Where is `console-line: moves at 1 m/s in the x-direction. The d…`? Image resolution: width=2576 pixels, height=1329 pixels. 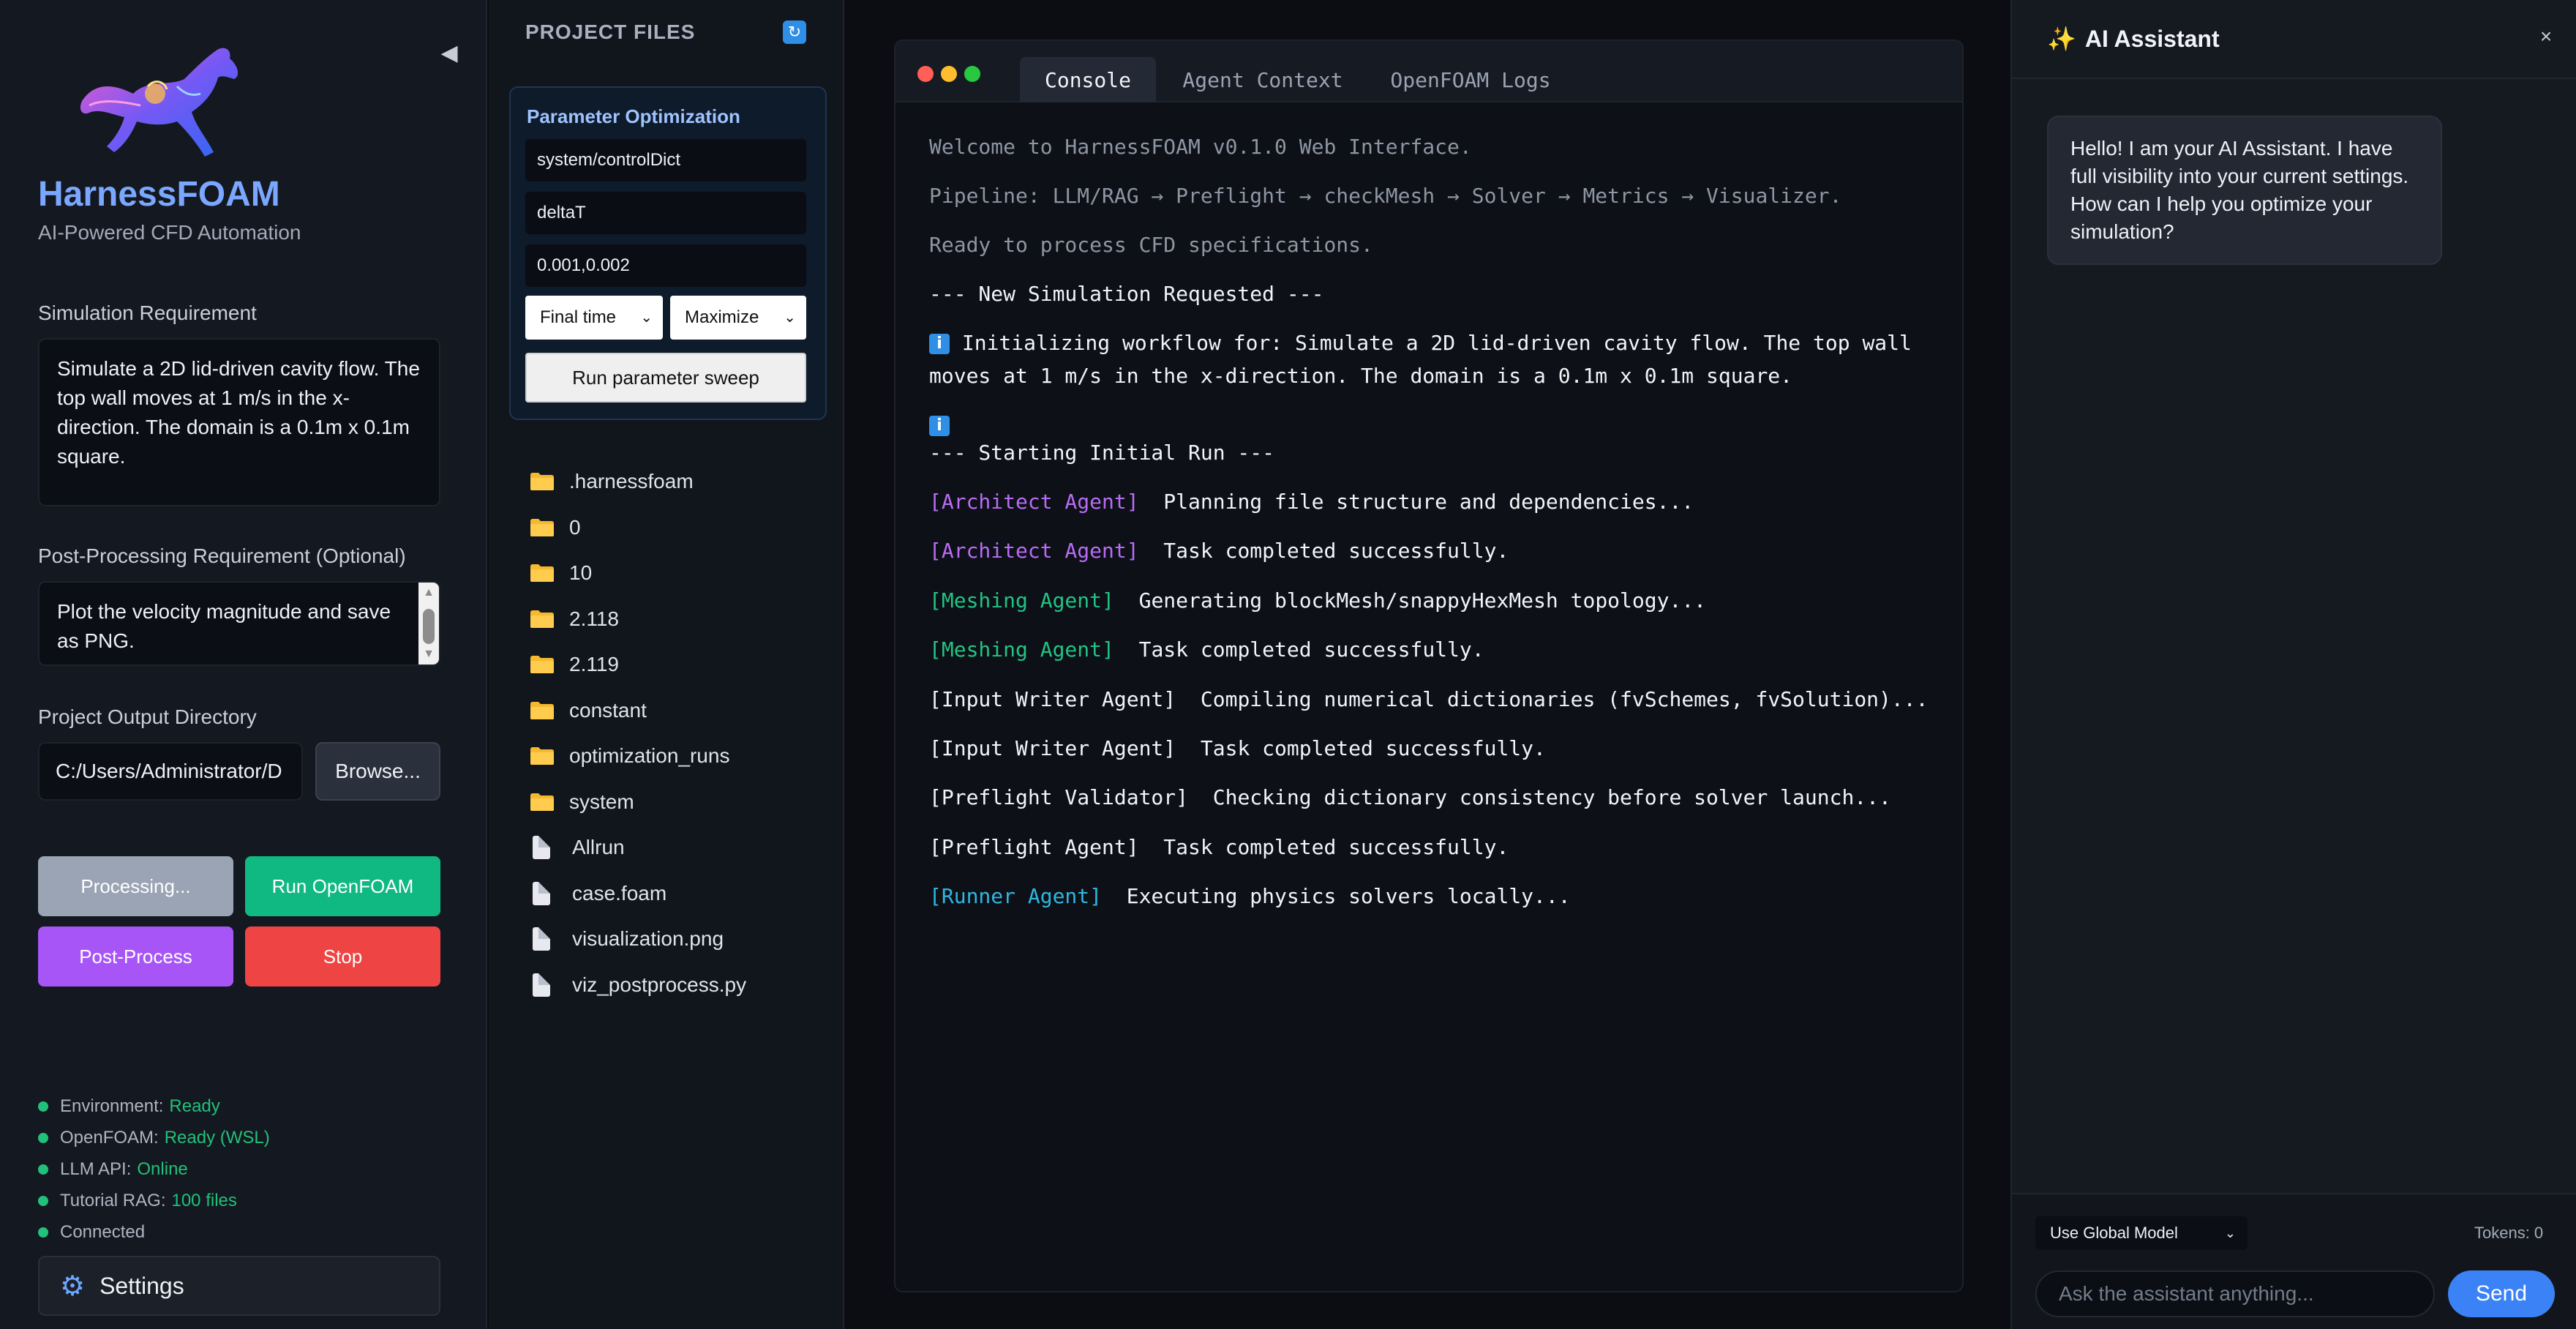
console-line: moves at 1 m/s in the x-direction. The d… is located at coordinates (1361, 376).